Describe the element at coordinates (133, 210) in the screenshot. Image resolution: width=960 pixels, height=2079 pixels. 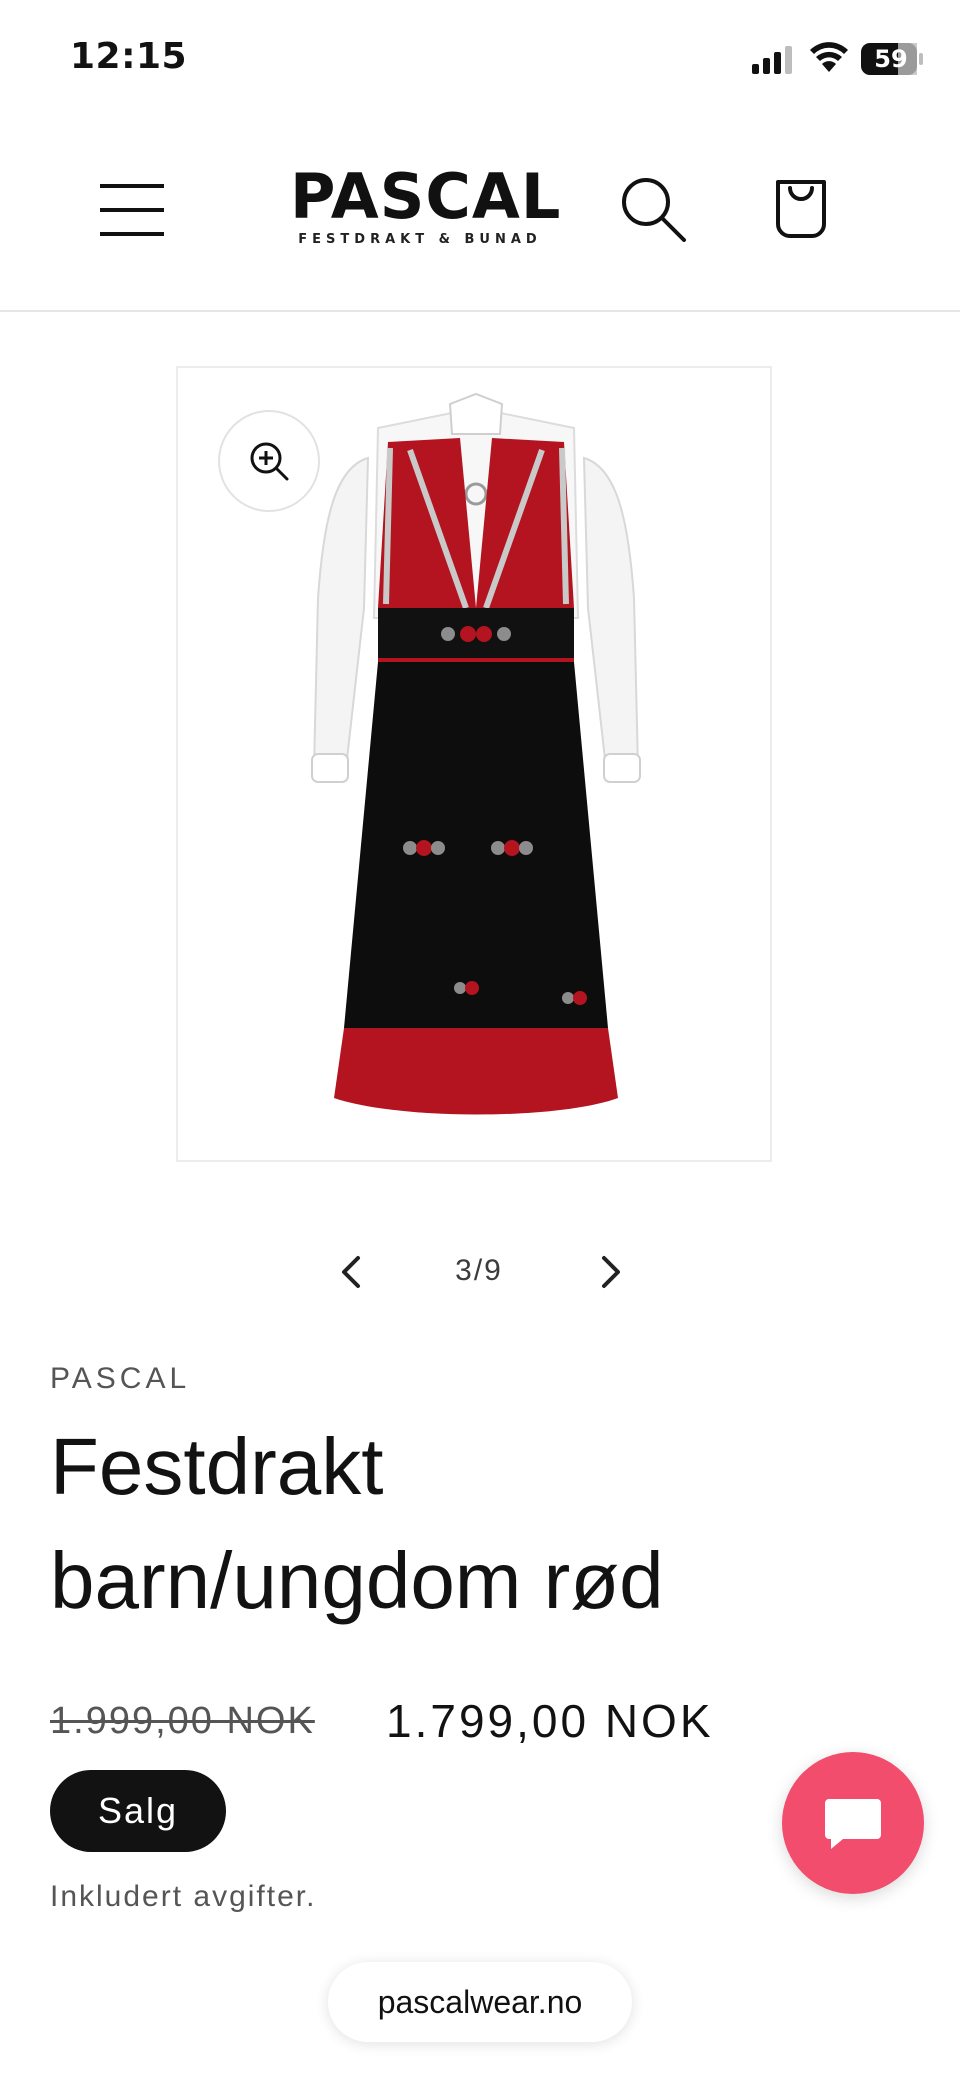
I see `menu-icon` at that location.